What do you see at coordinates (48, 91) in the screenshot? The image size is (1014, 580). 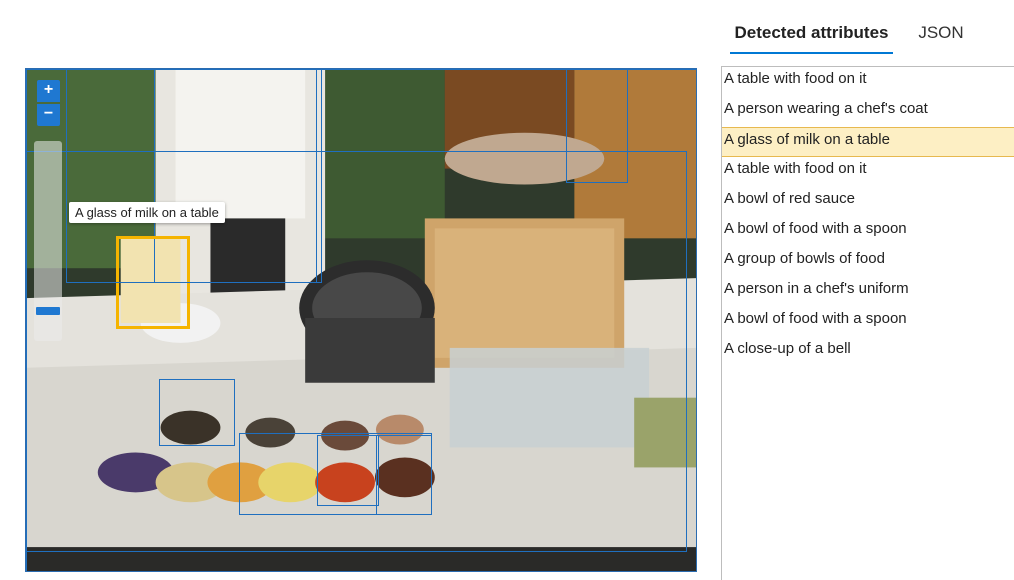 I see `zoom-in-button: +` at bounding box center [48, 91].